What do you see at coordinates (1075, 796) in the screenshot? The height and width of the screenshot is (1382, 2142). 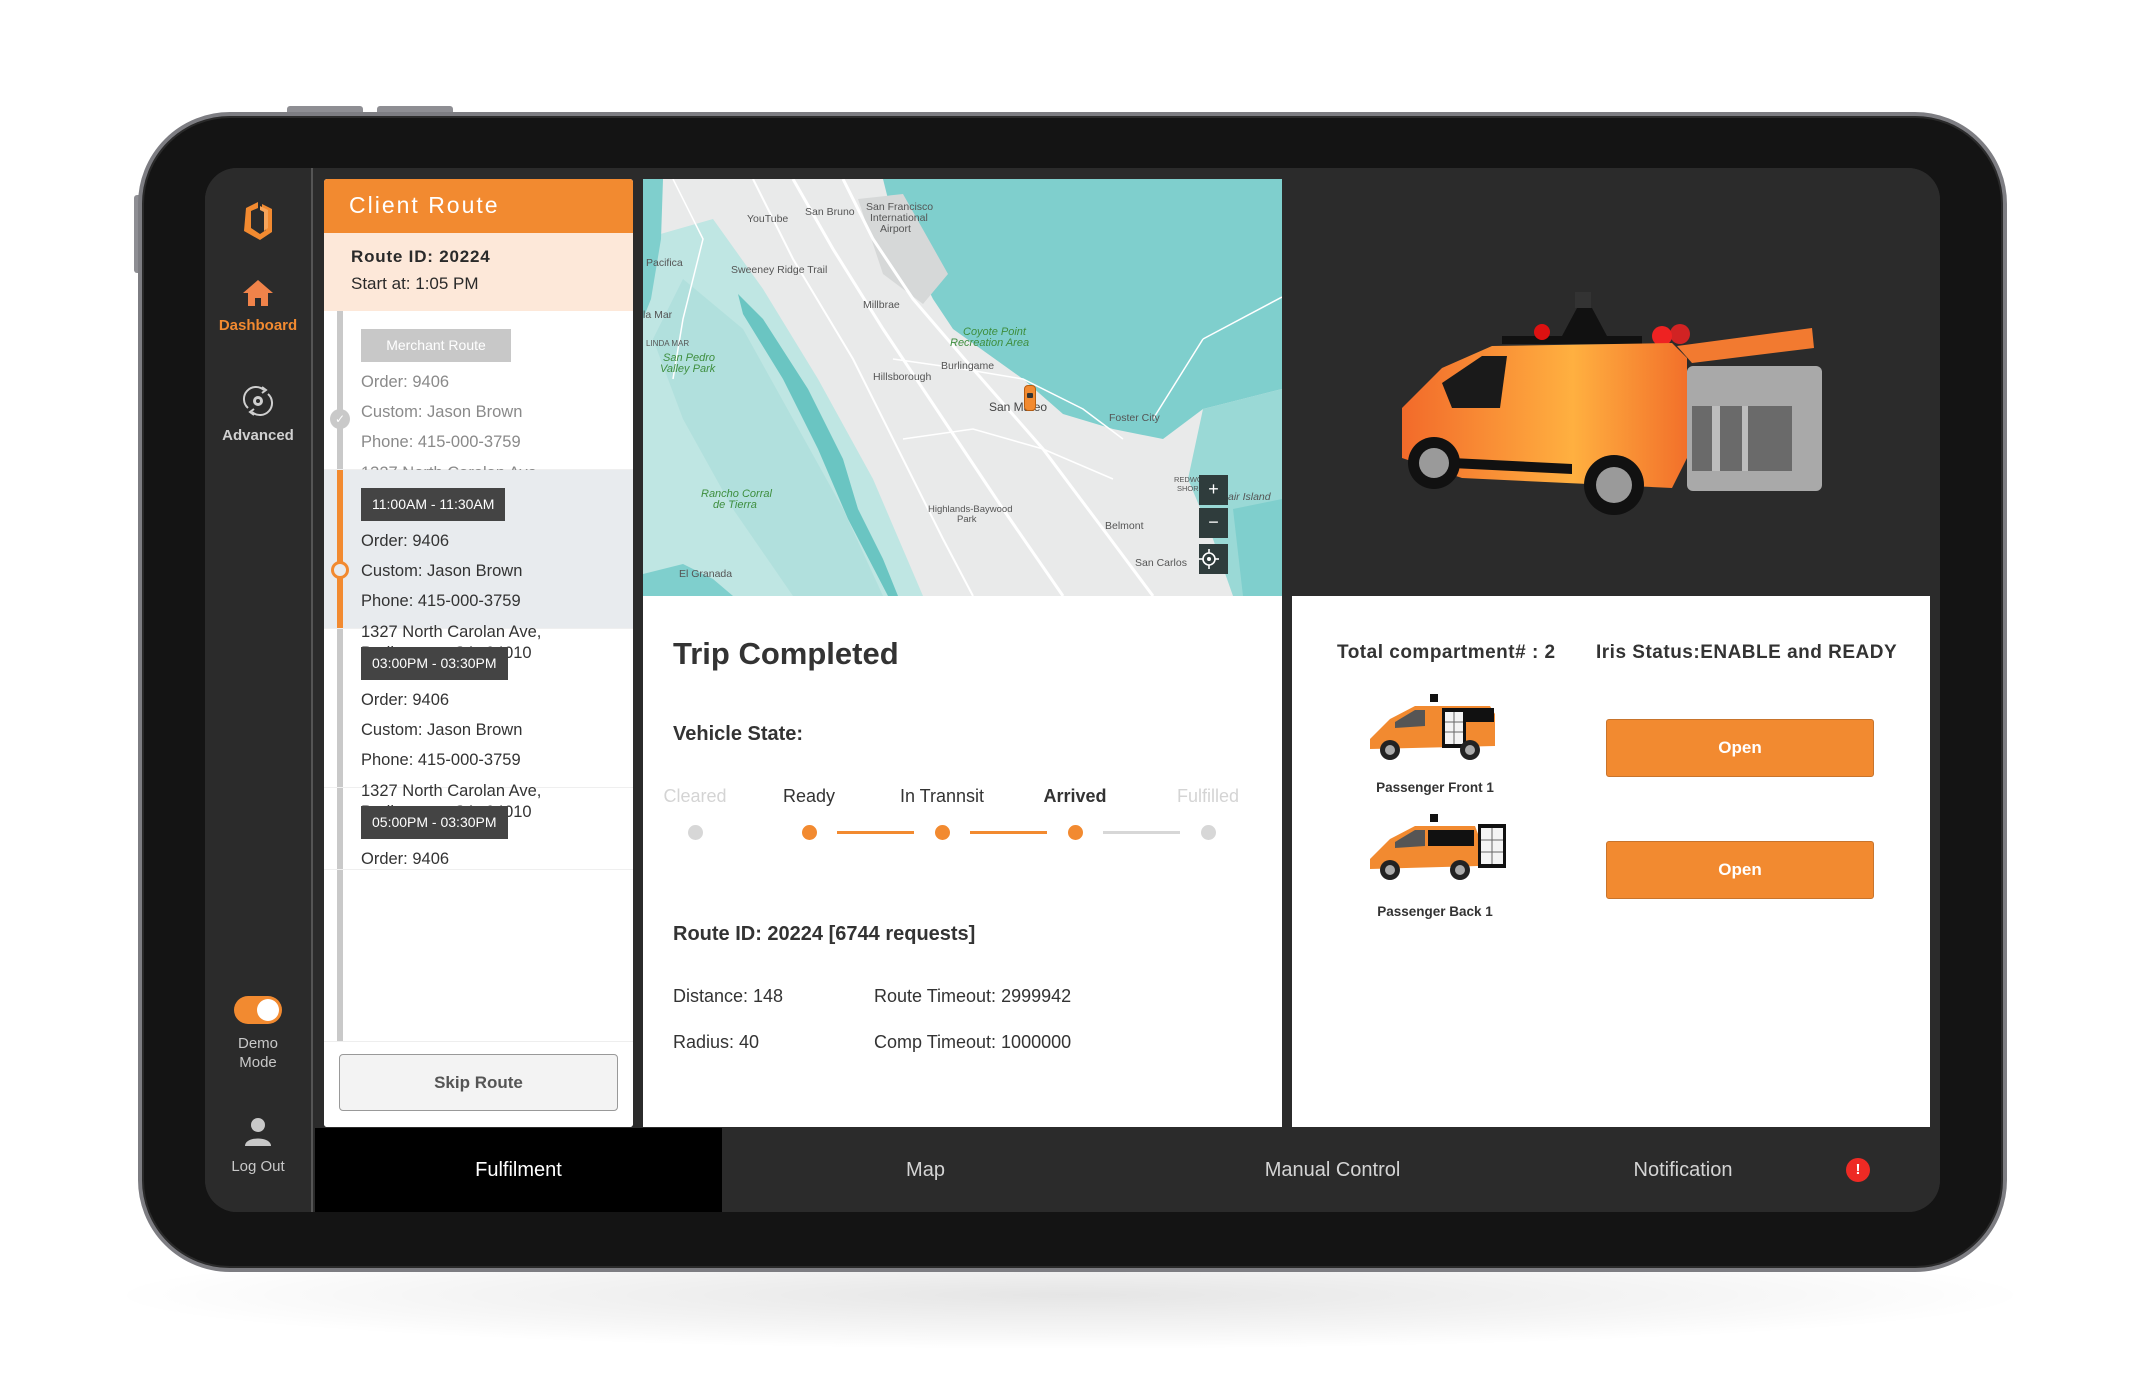 I see `state-label-arrived: Arrived` at bounding box center [1075, 796].